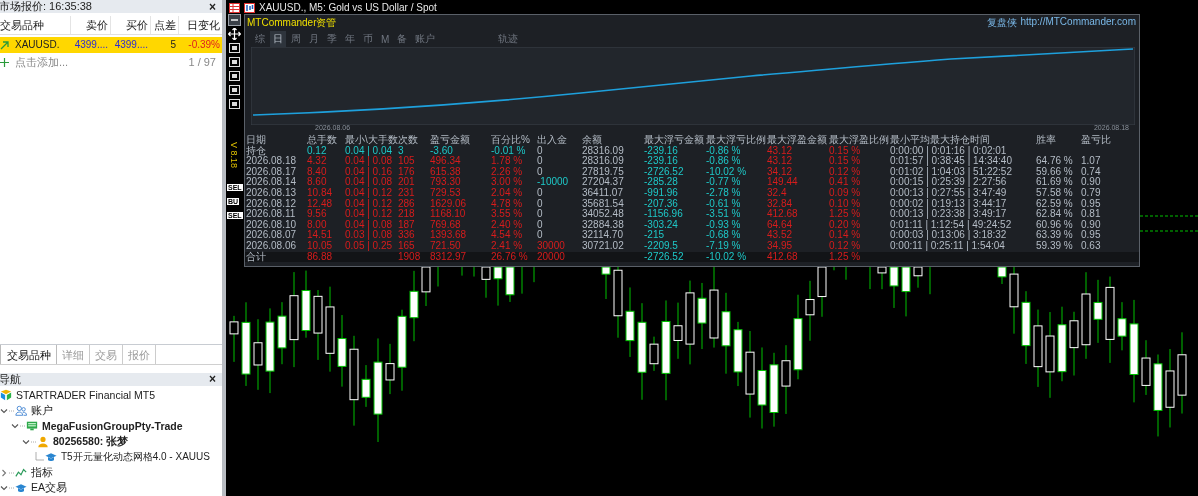 The width and height of the screenshot is (1198, 496). I want to click on table-cell-text: 8312.97, so click(449, 257).